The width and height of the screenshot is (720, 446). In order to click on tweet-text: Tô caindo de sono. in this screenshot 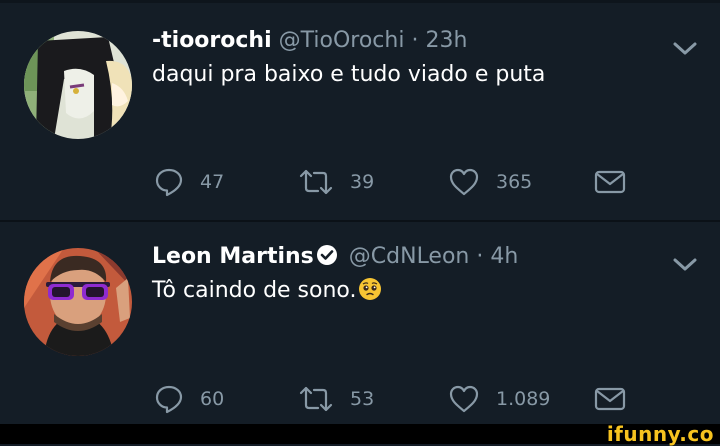, I will do `click(254, 290)`.